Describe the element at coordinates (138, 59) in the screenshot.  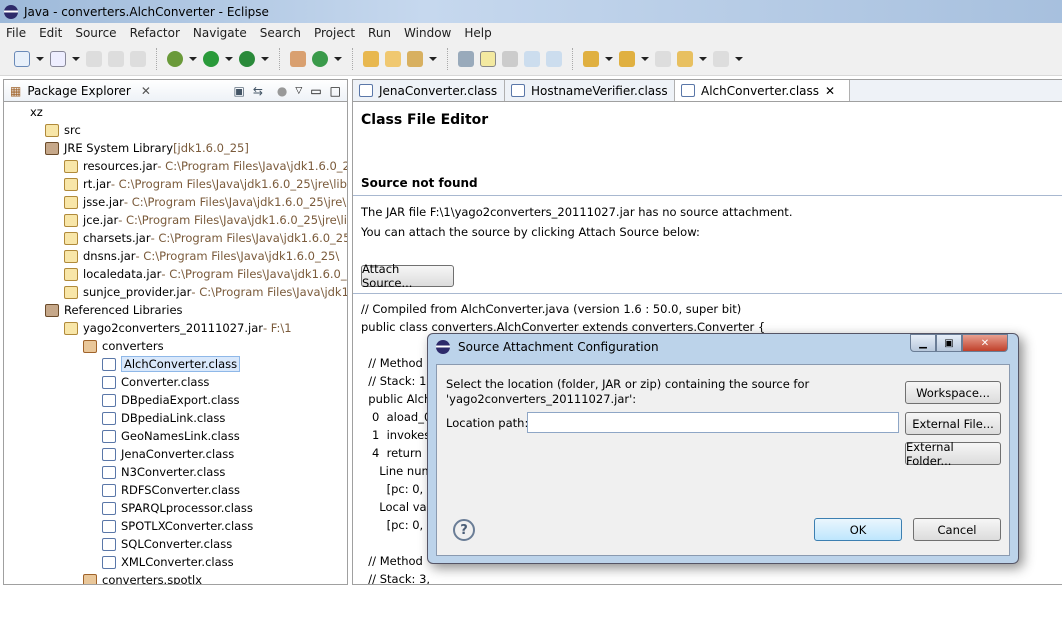
I see `print-icon` at that location.